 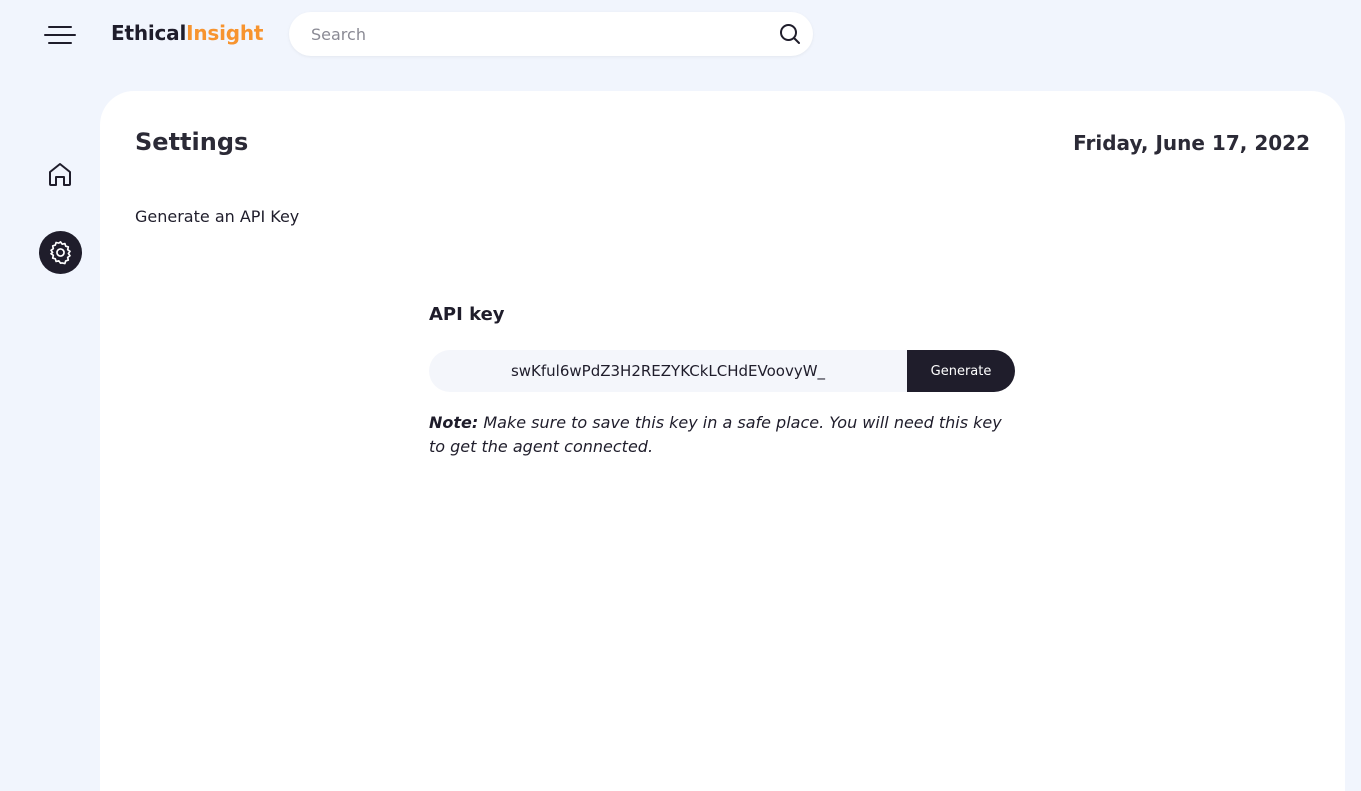 I want to click on api-key-field: Generate, so click(x=722, y=371).